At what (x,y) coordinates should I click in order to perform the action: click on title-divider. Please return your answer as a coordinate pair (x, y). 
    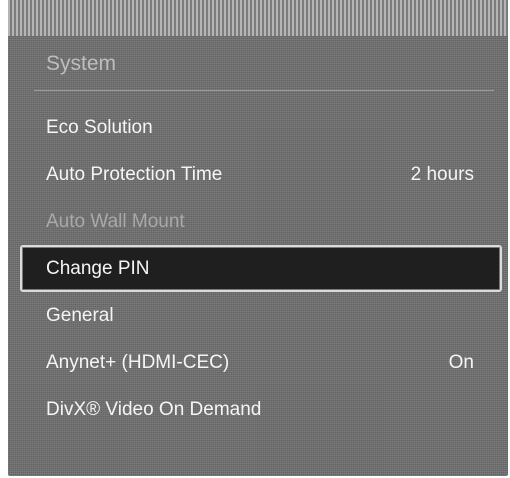
    Looking at the image, I should click on (264, 90).